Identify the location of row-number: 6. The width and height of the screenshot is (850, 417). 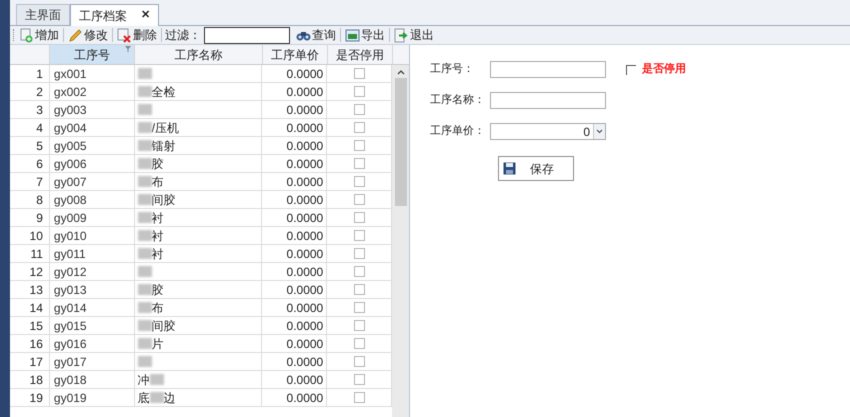
(39, 164).